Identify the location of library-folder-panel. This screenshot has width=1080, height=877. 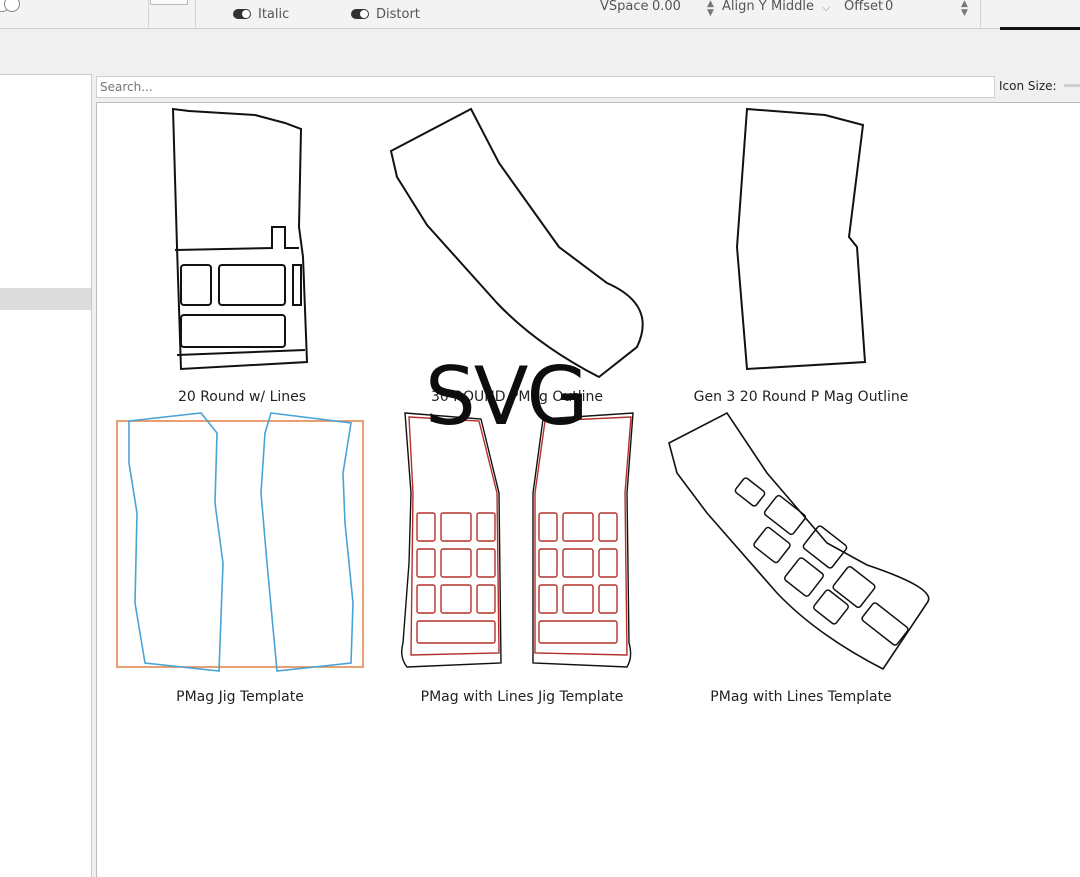
(46, 475).